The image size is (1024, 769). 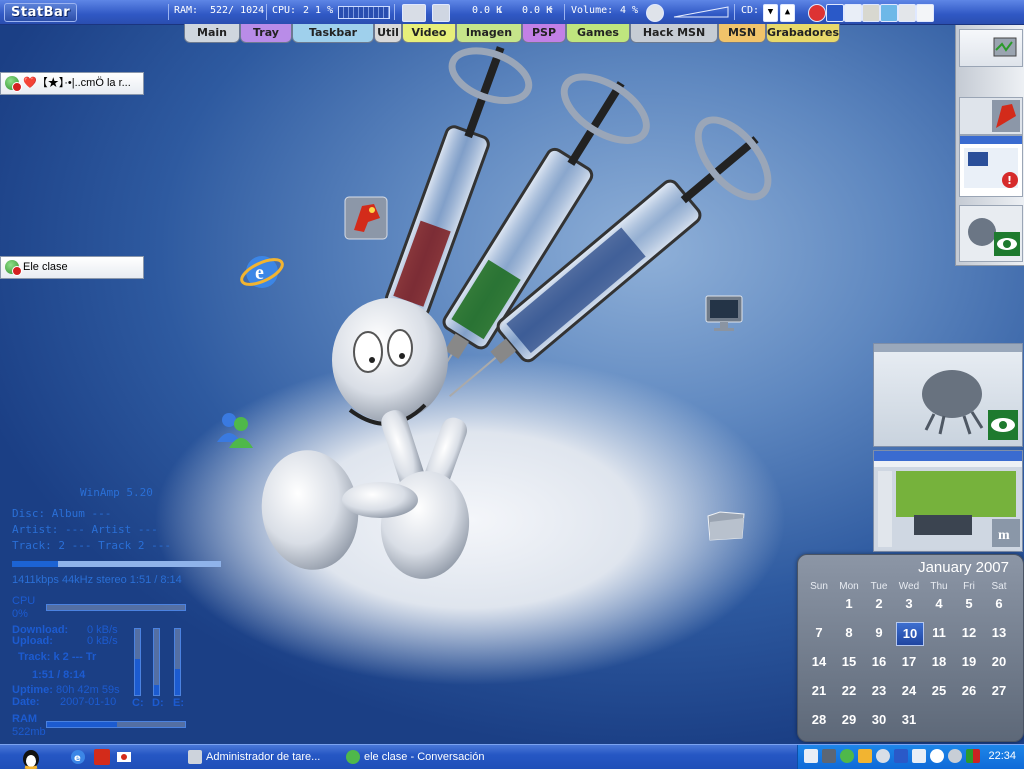 What do you see at coordinates (849, 662) in the screenshot?
I see `calendar-day: 15` at bounding box center [849, 662].